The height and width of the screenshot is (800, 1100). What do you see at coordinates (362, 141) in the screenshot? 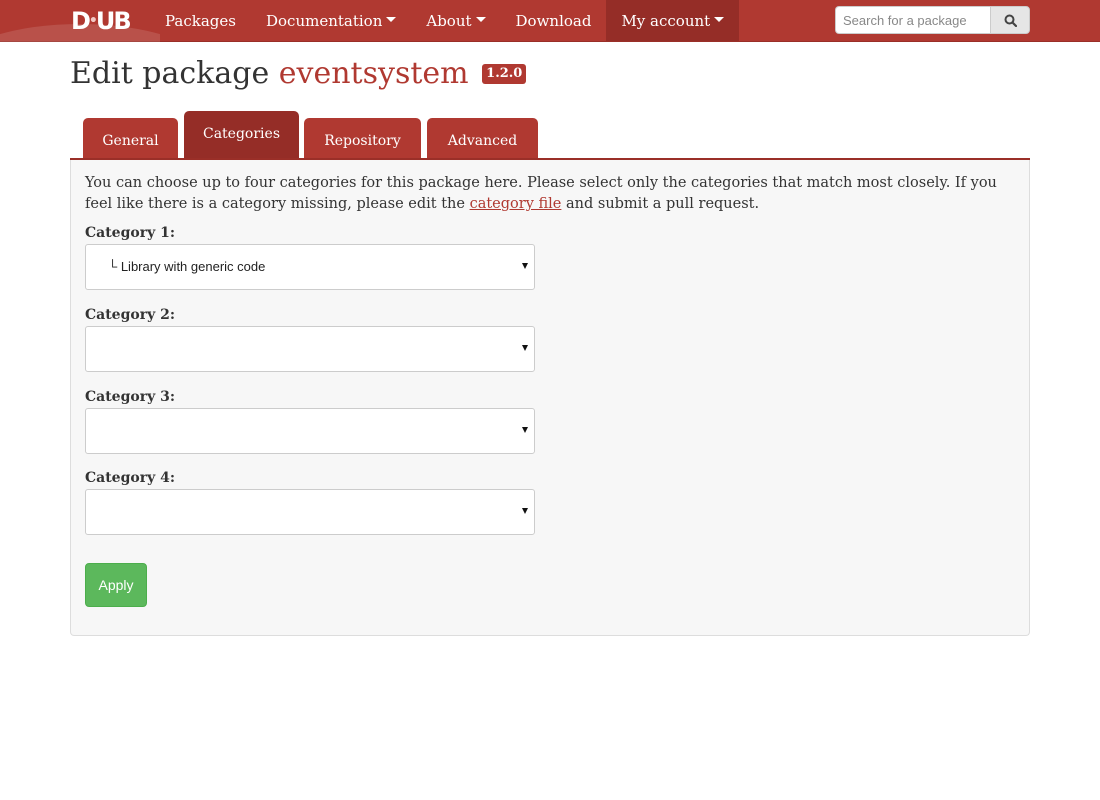
I see `tab-label: Repository` at bounding box center [362, 141].